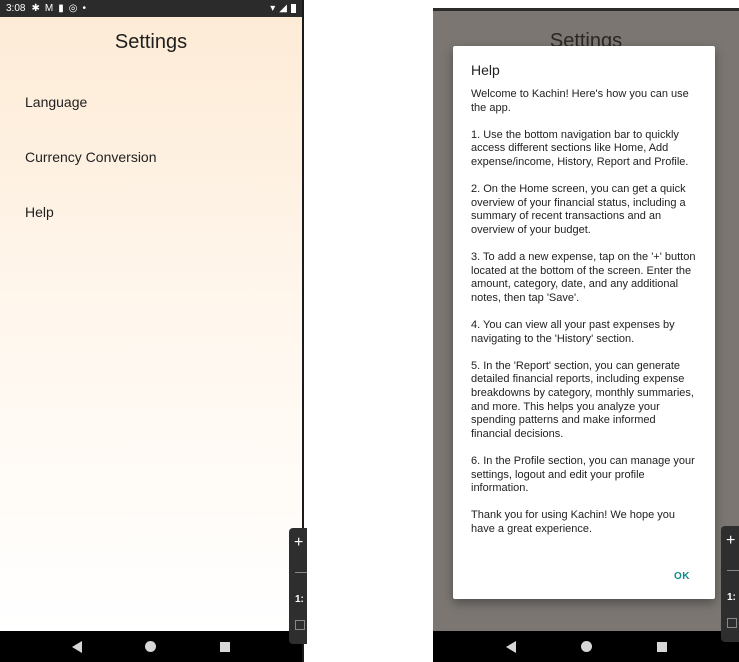 The height and width of the screenshot is (662, 739). Describe the element at coordinates (56, 102) in the screenshot. I see `settings-item-language: Language` at that location.